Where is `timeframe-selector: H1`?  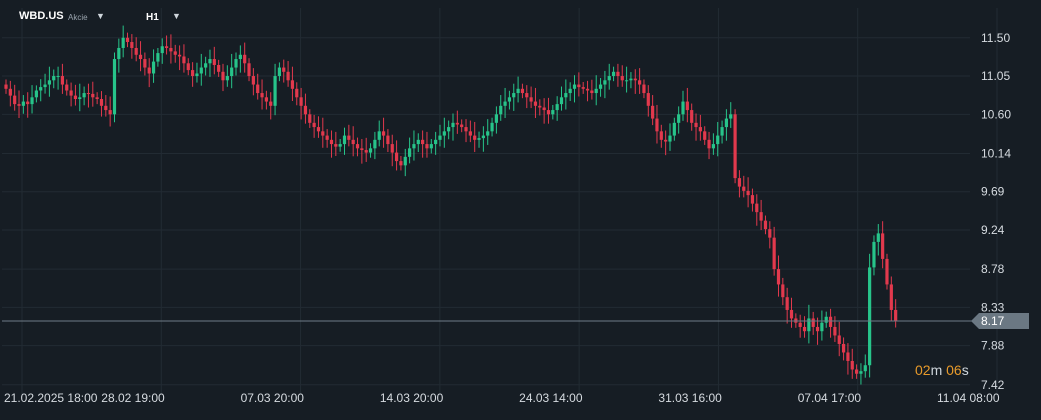 timeframe-selector: H1 is located at coordinates (152, 17).